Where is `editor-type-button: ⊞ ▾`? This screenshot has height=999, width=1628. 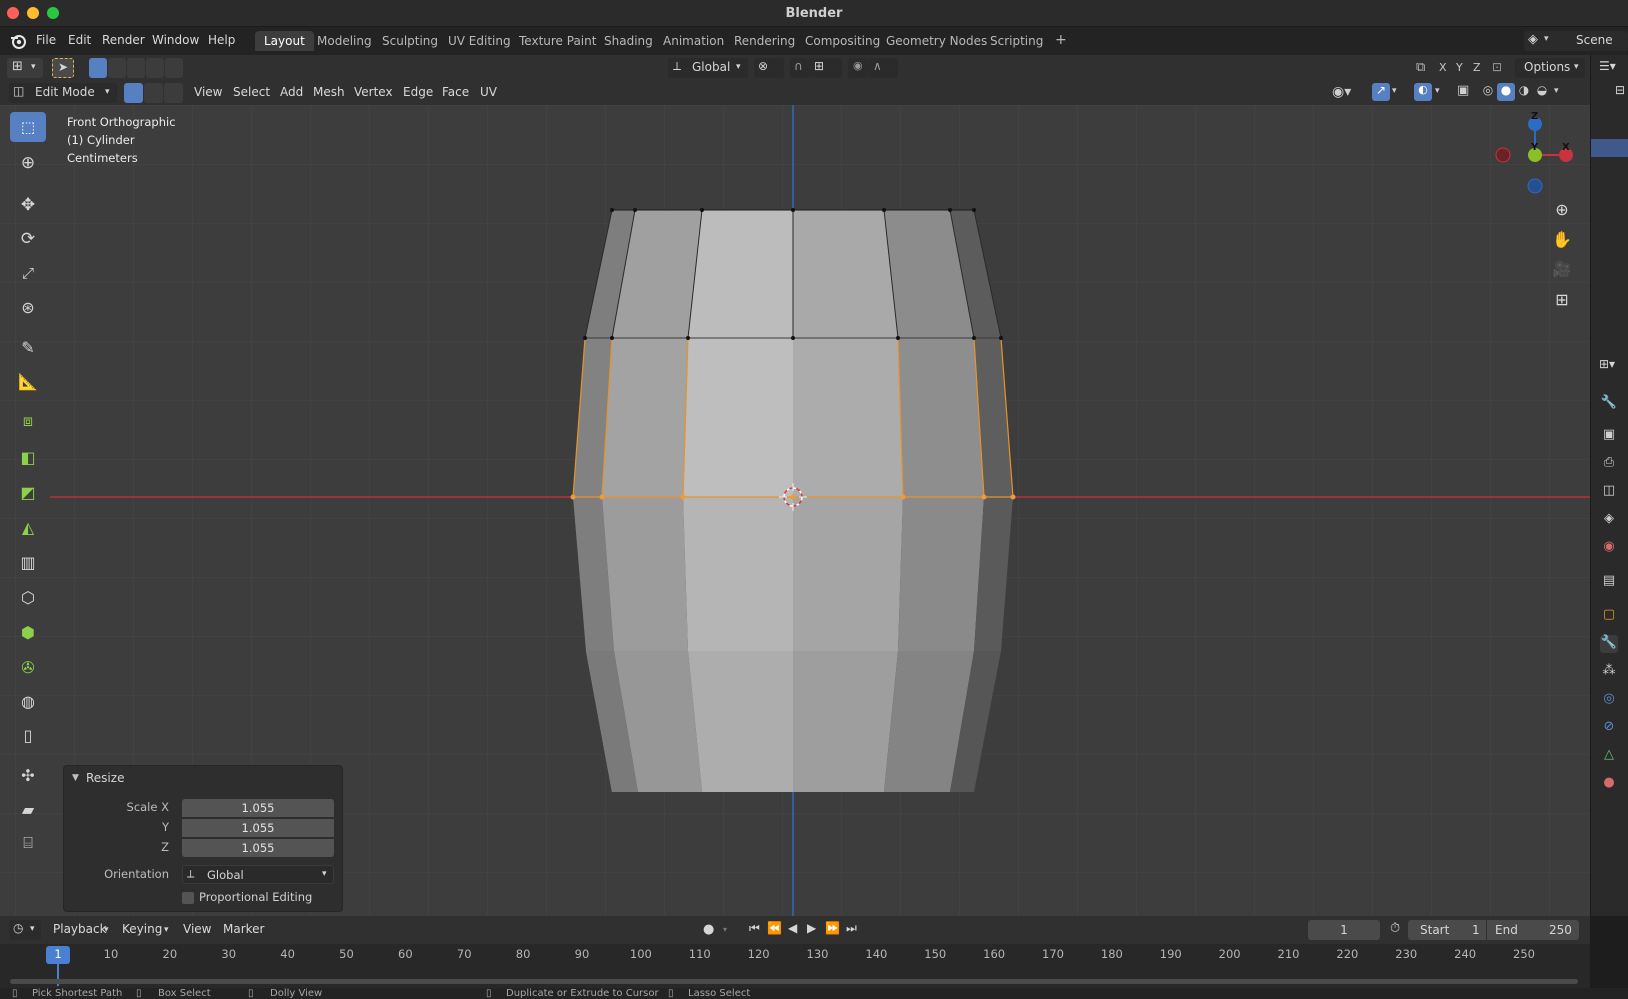
editor-type-button: ⊞ ▾ is located at coordinates (25, 68).